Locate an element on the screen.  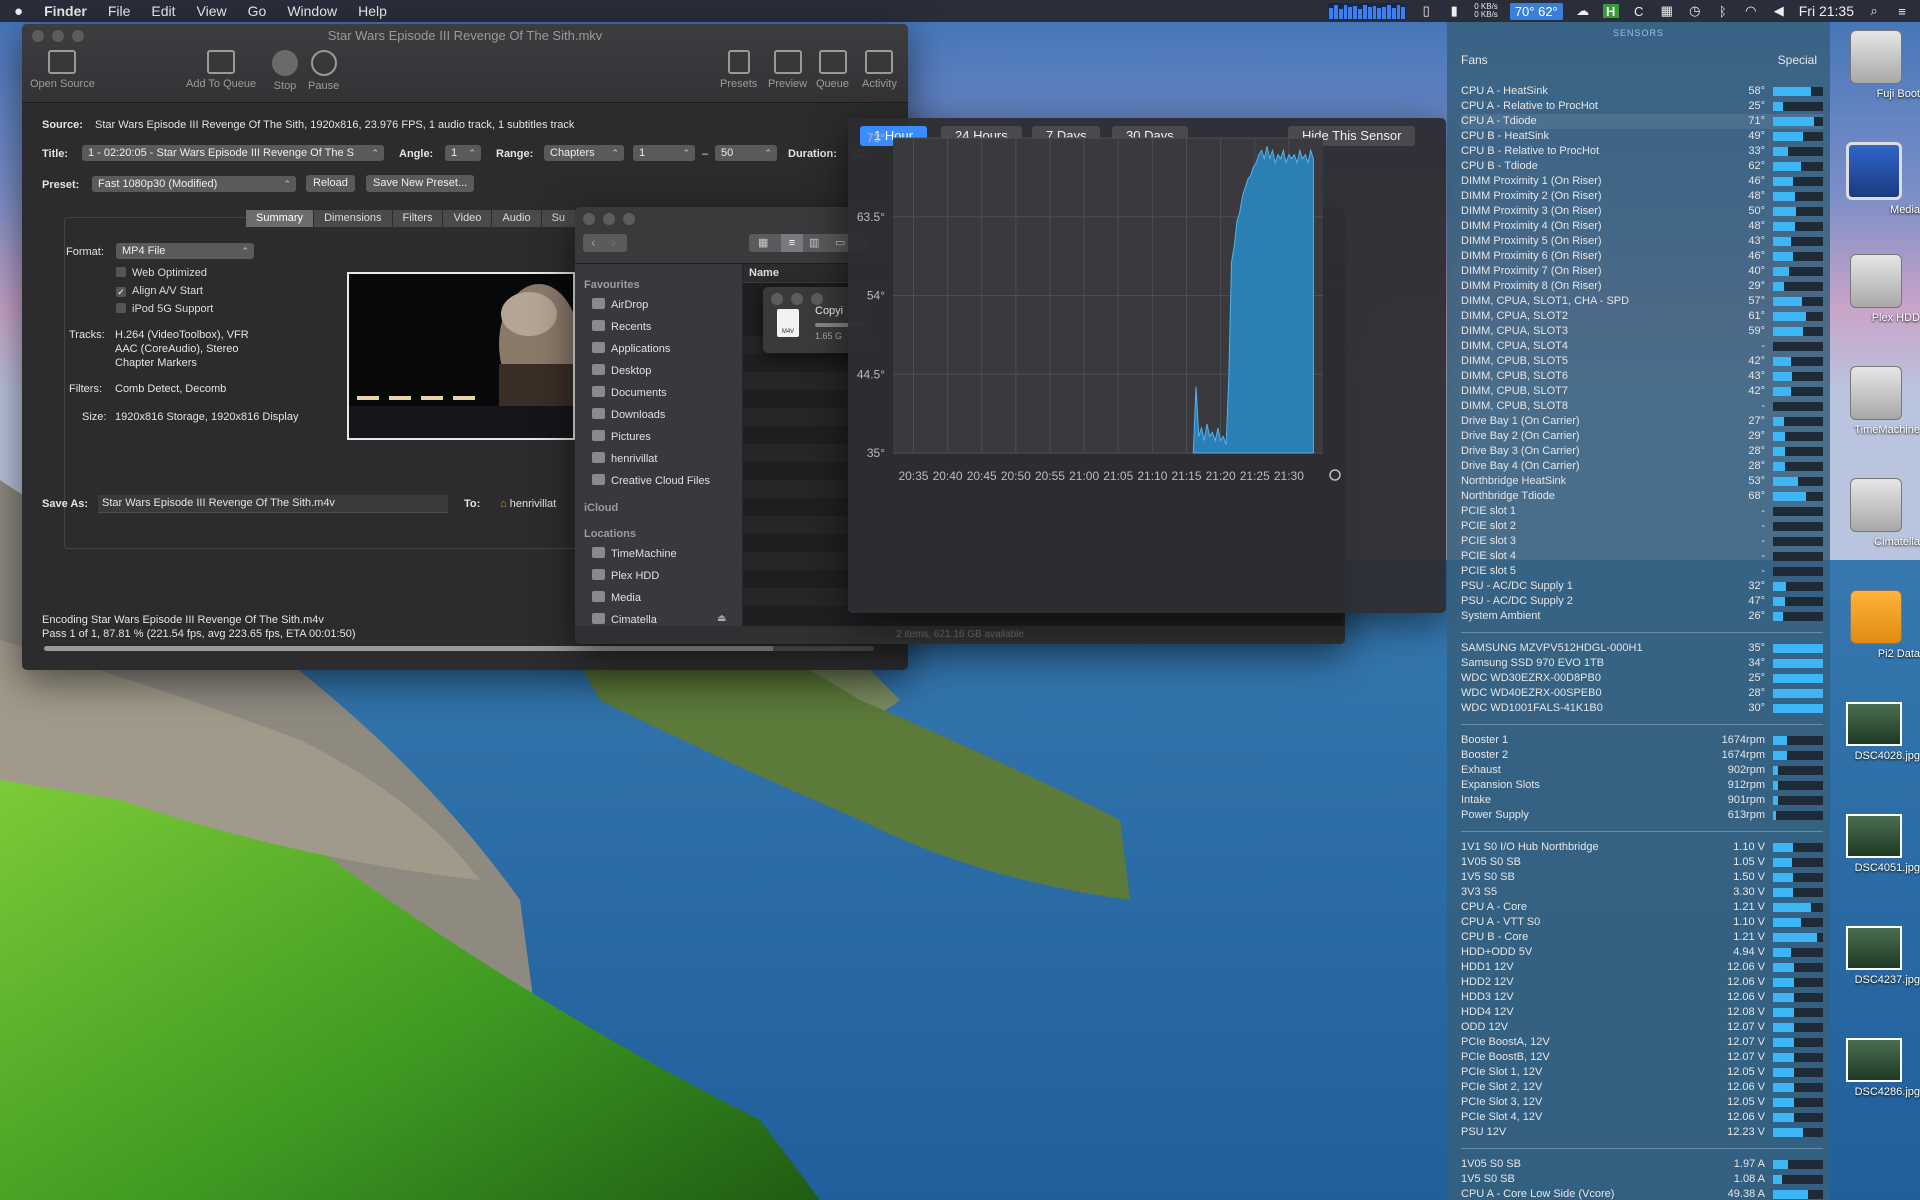
preview-button: Preview is located at coordinates (787, 70).